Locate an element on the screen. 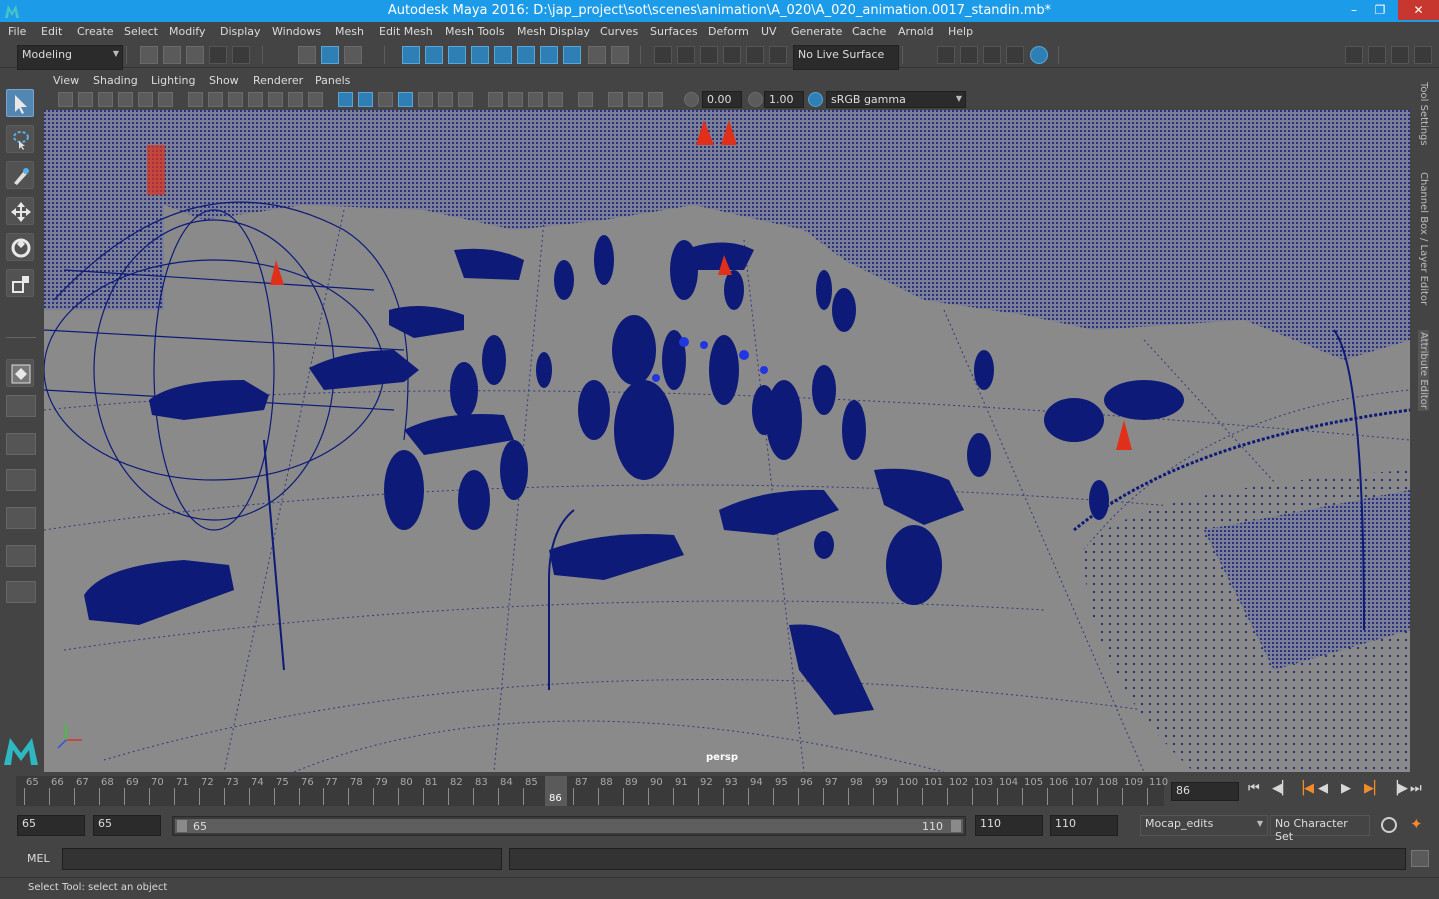 This screenshot has height=899, width=1439. paint-select-tool-button is located at coordinates (20, 175).